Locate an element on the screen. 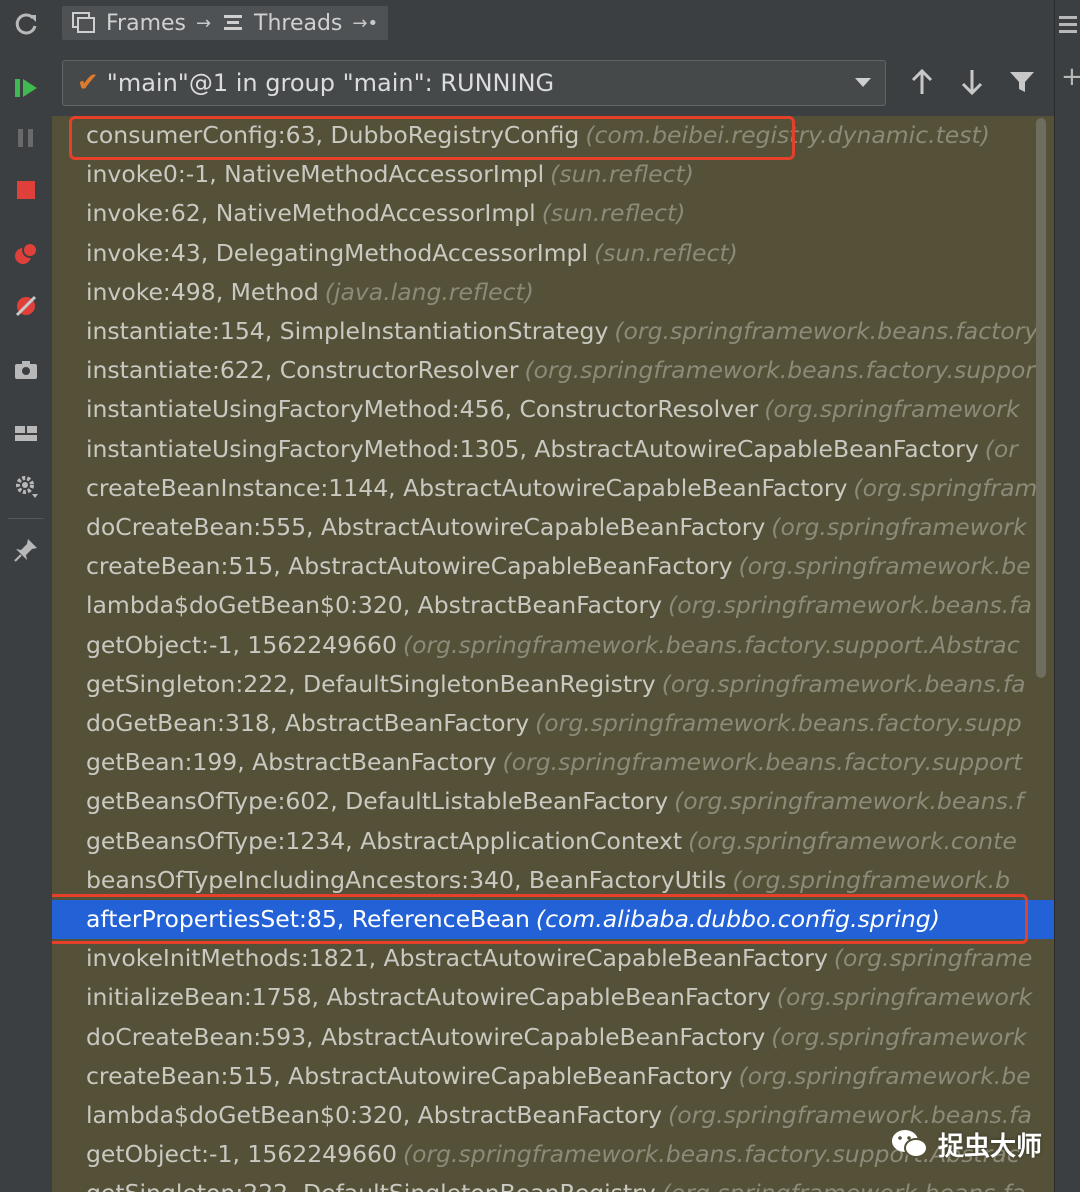 The width and height of the screenshot is (1080, 1192). frame-package: (org.springframework.conte is located at coordinates (852, 840).